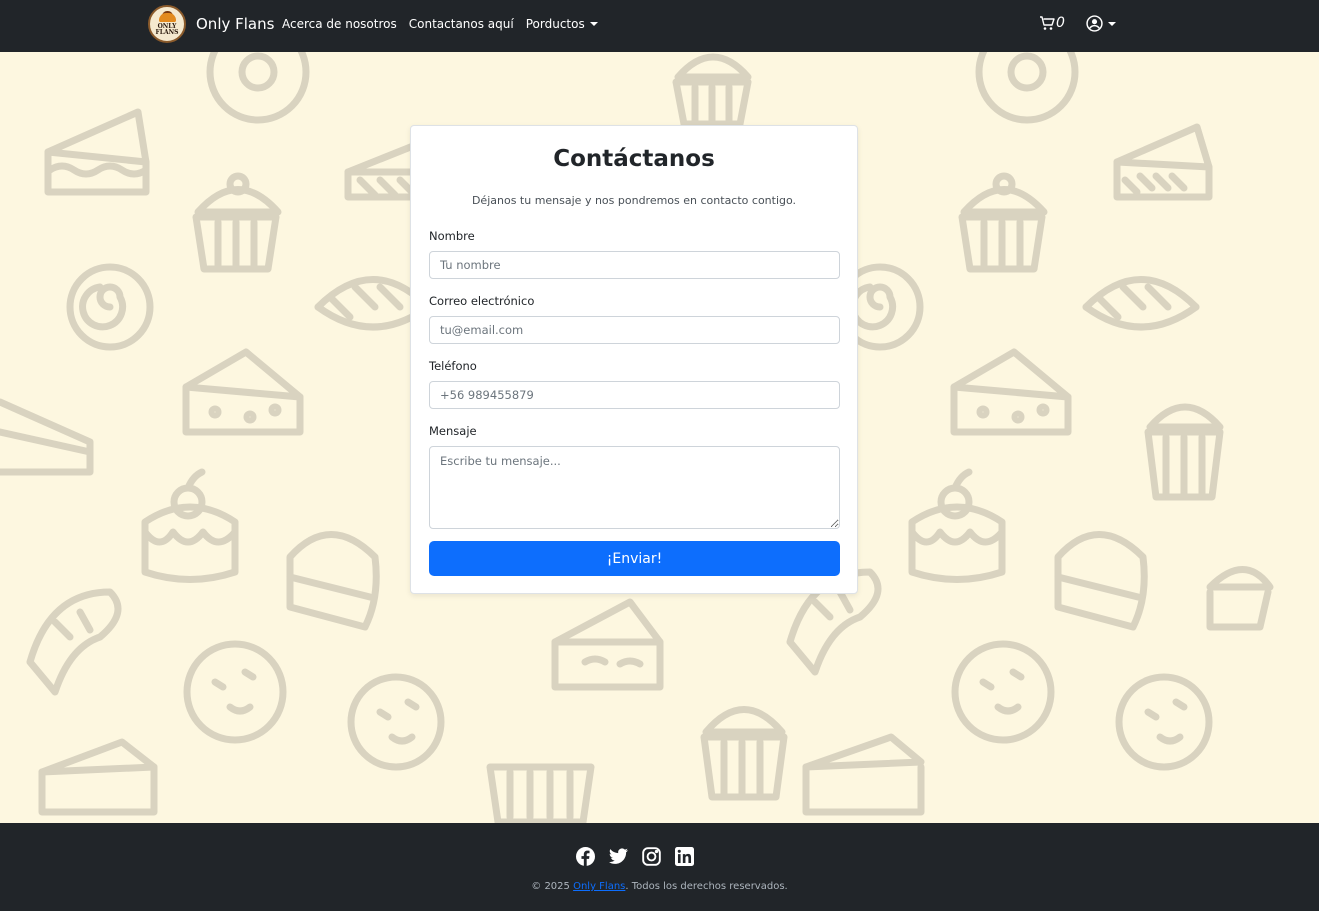 The image size is (1319, 911). I want to click on brand-name: Only Flans, so click(235, 24).